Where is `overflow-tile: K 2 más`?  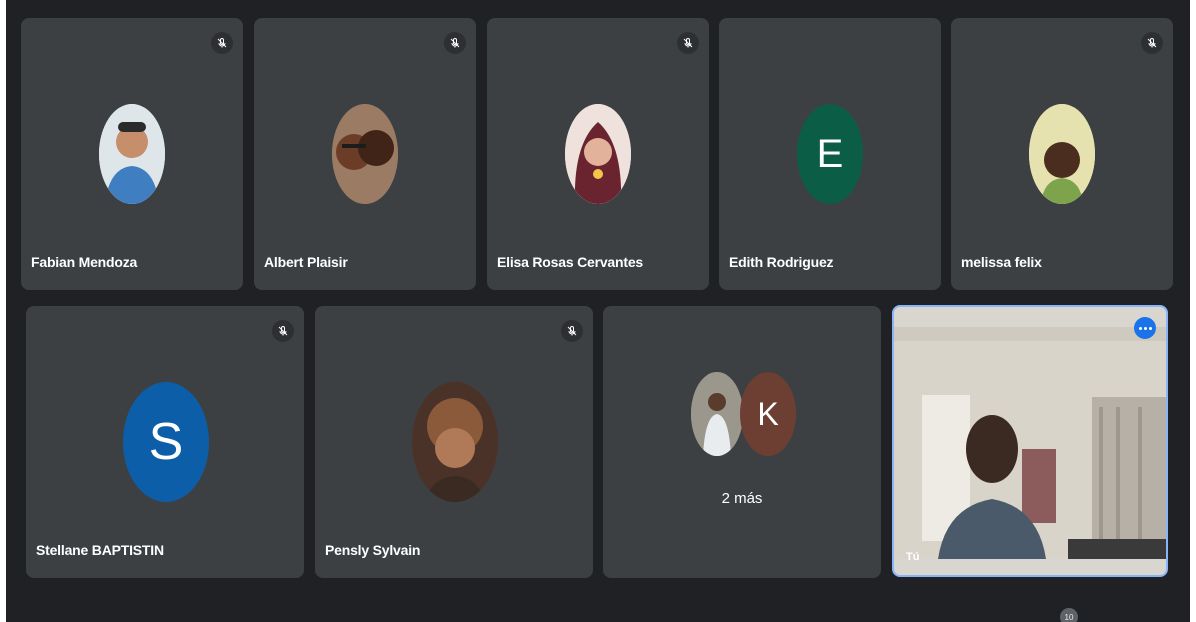 overflow-tile: K 2 más is located at coordinates (742, 442).